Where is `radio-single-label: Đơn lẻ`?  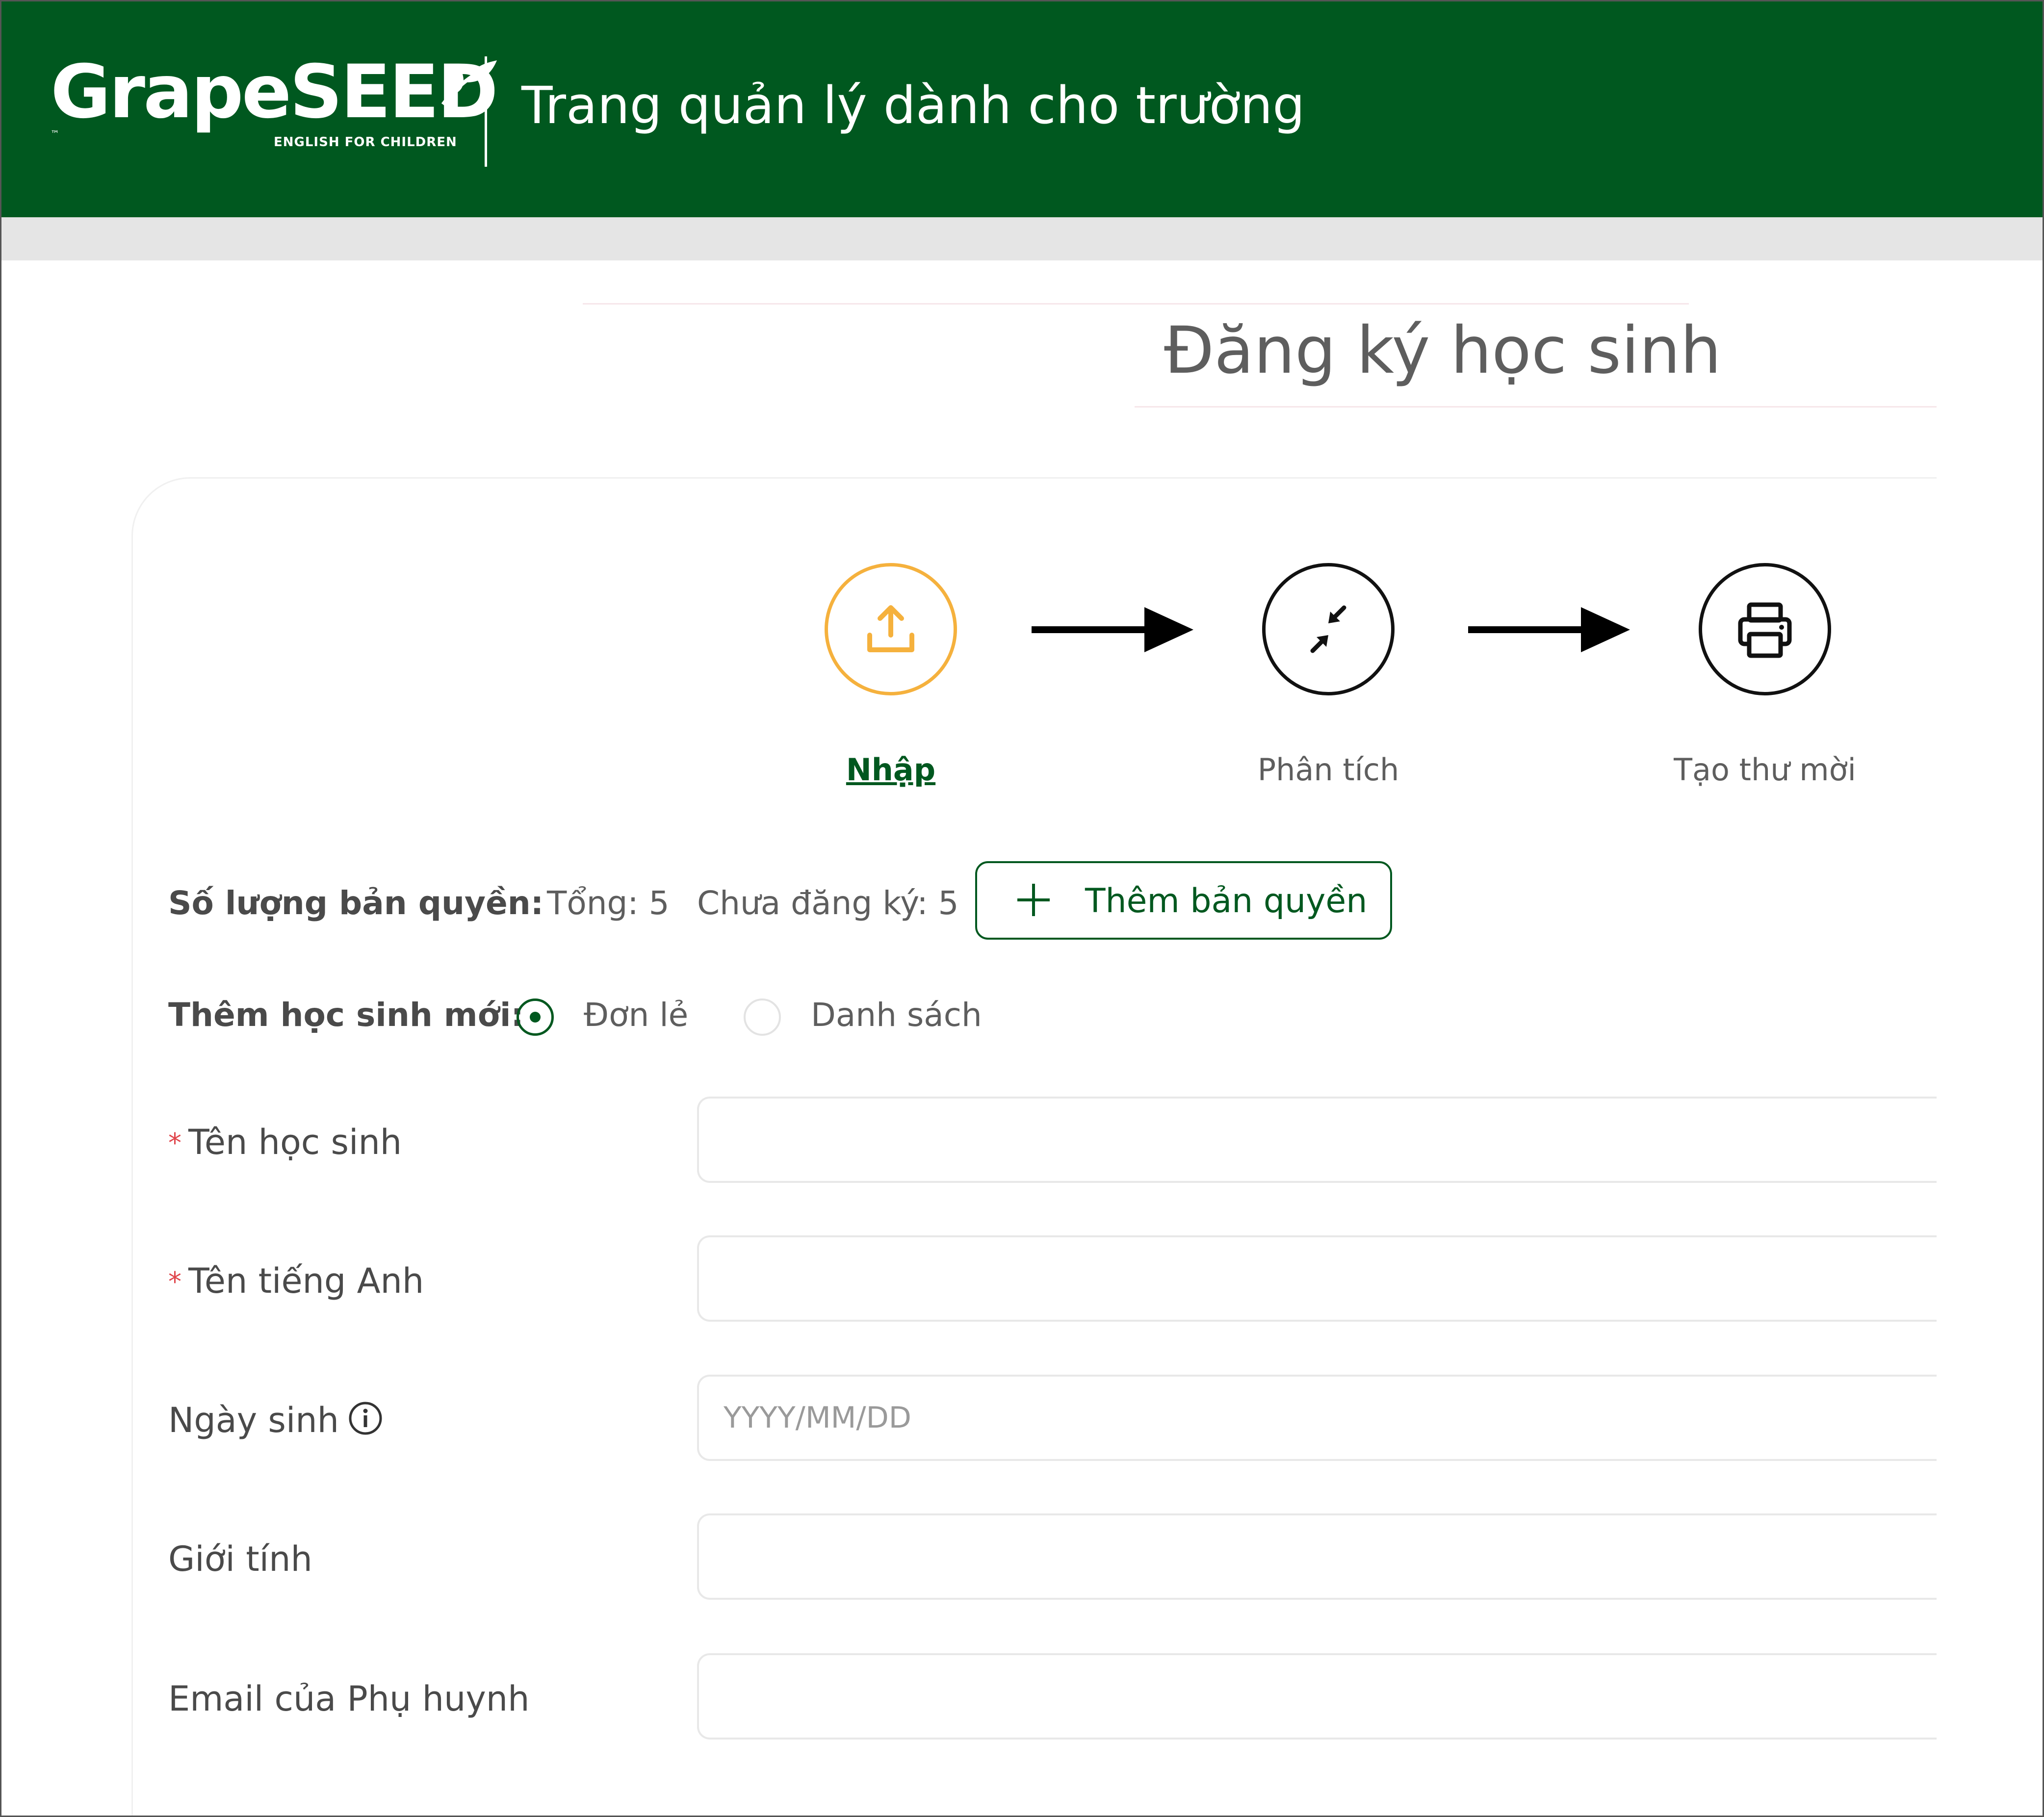
radio-single-label: Đơn lẻ is located at coordinates (636, 1015).